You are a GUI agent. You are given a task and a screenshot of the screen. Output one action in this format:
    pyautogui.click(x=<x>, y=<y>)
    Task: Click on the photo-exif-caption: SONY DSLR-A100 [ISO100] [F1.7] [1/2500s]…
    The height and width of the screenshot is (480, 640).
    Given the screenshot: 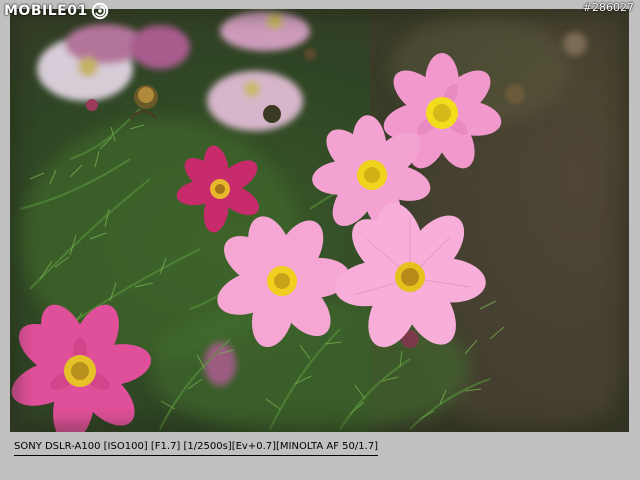 What is the action you would take?
    pyautogui.click(x=196, y=448)
    